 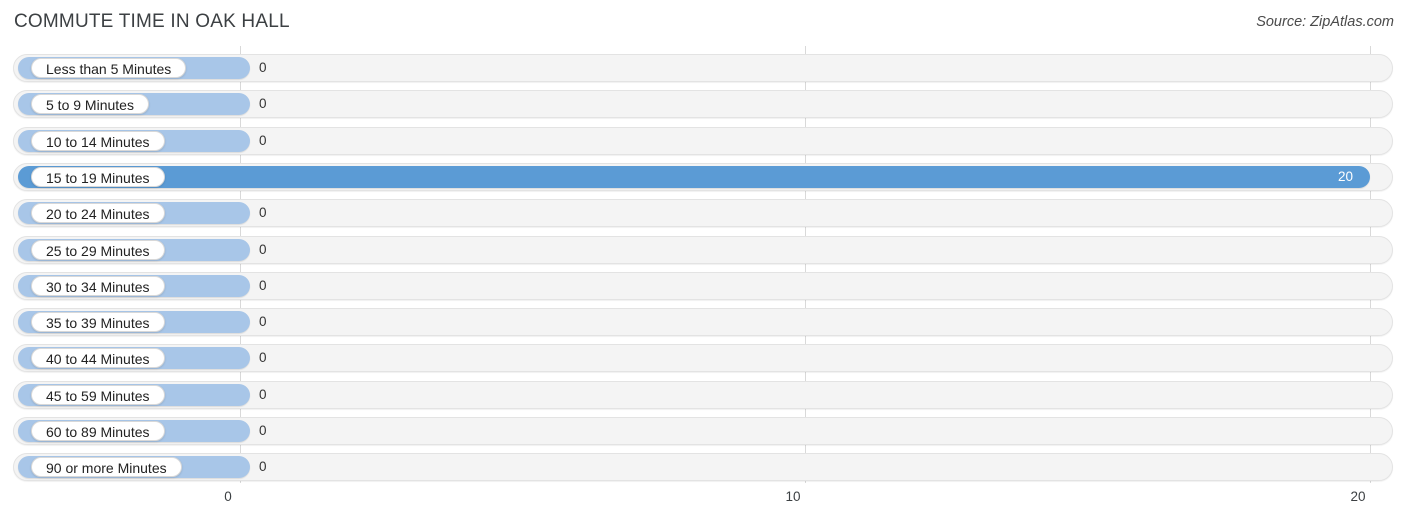 I want to click on category-label-pill: 35 to 39 Minutes, so click(x=98, y=322).